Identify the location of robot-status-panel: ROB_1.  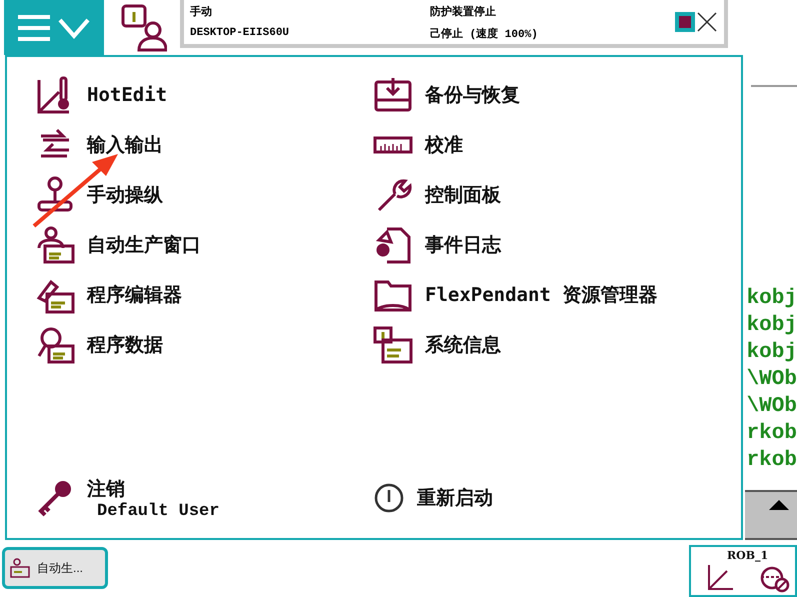
(743, 571).